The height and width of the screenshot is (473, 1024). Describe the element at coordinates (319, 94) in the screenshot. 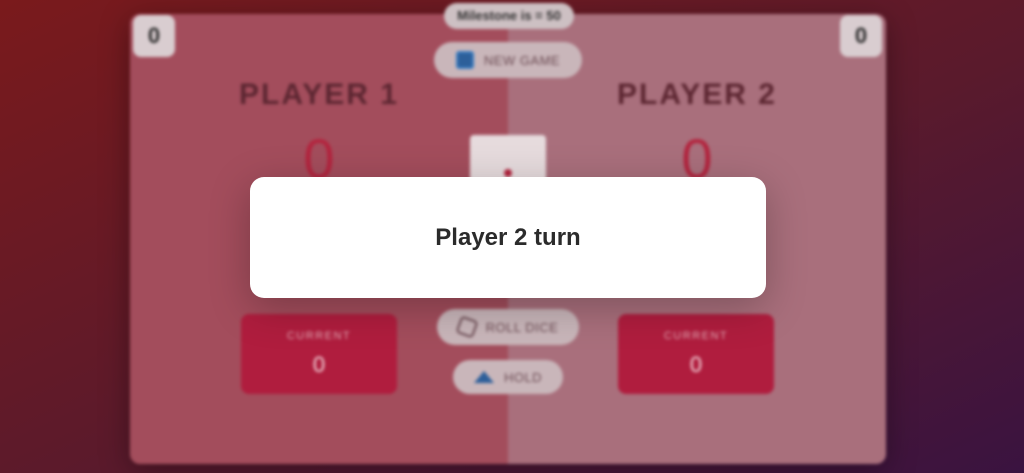

I see `player-1-name: PLAYER 1` at that location.